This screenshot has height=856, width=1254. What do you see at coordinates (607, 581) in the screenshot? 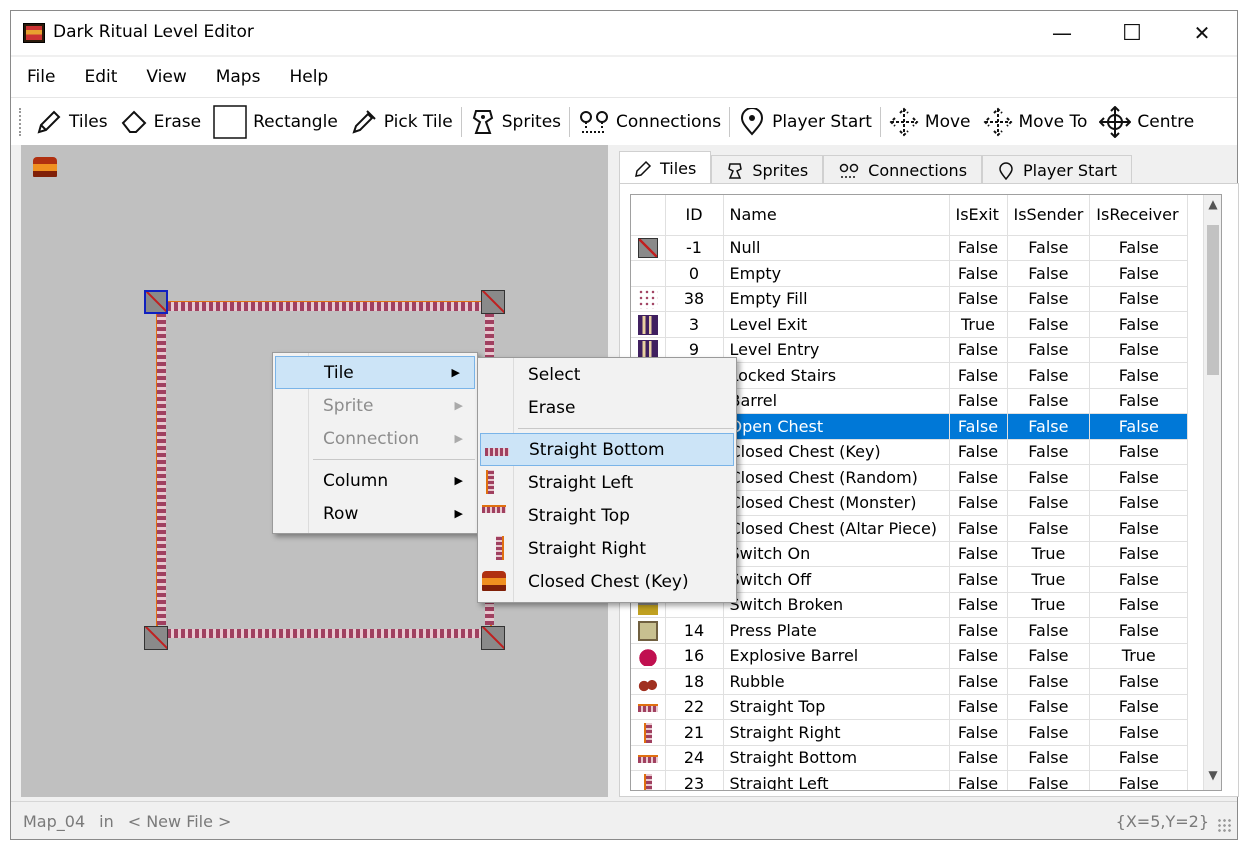
I see `submenu-item-closed-chest-key: Closed Chest (Key)` at bounding box center [607, 581].